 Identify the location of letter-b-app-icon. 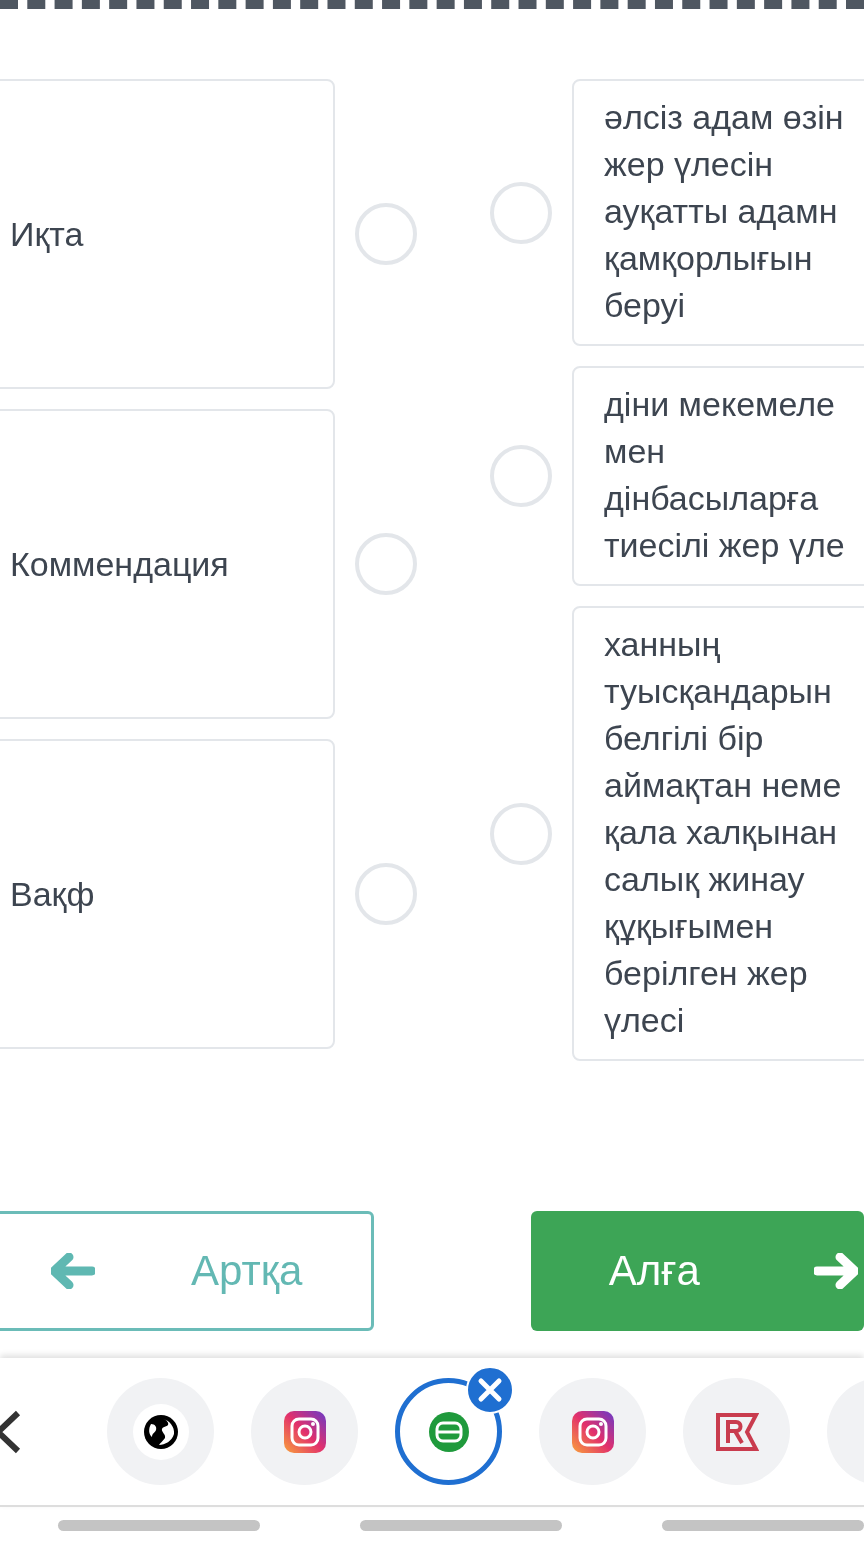
(448, 1431).